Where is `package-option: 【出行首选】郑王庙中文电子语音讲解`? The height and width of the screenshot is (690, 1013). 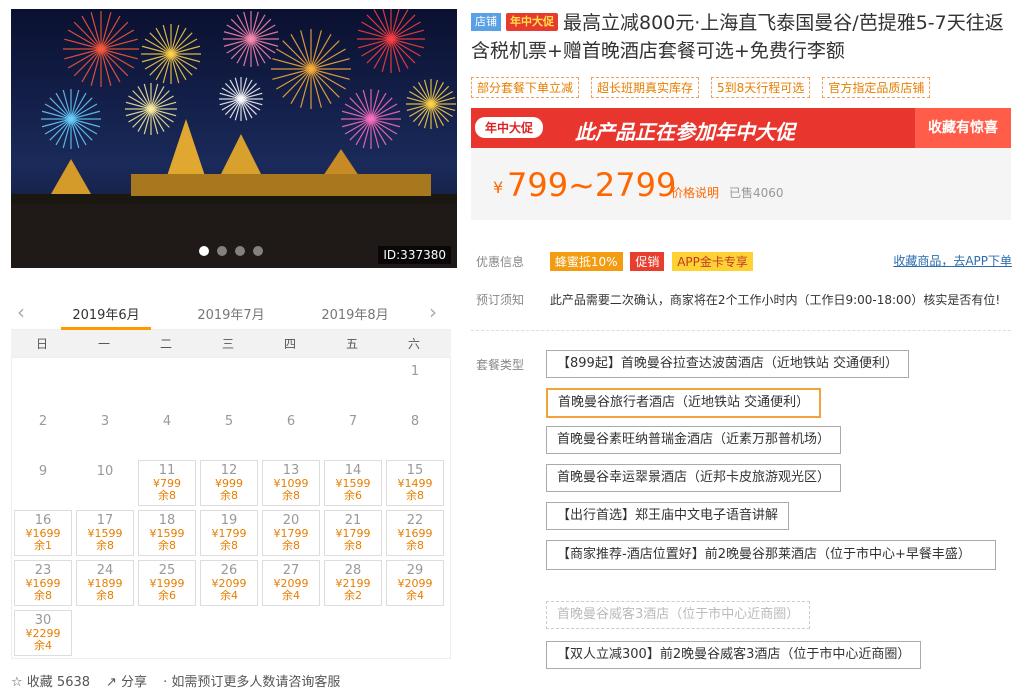
package-option: 【出行首选】郑王庙中文电子语音讲解 is located at coordinates (668, 516).